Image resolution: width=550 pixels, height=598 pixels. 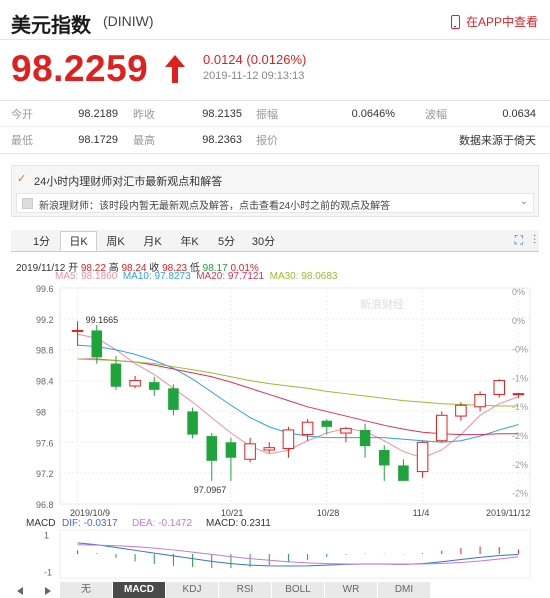 I want to click on settings-icon: ⫶, so click(x=534, y=240).